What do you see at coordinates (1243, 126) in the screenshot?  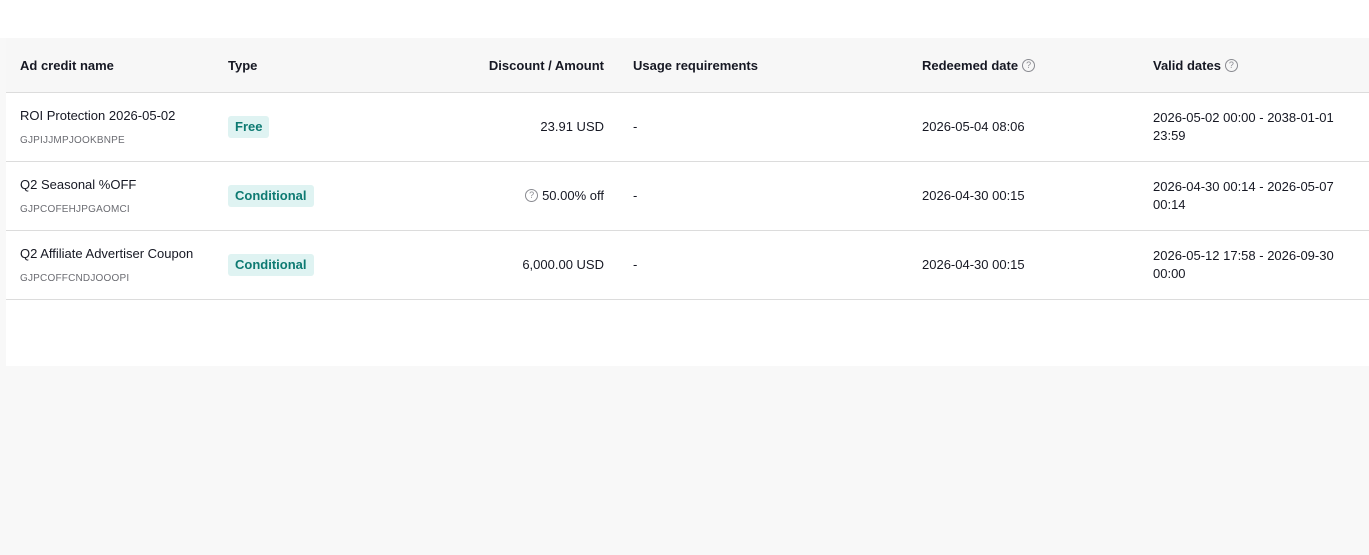 I see `valid-dates: 2026-05-02 00:00 - 2038-01-01 23:59` at bounding box center [1243, 126].